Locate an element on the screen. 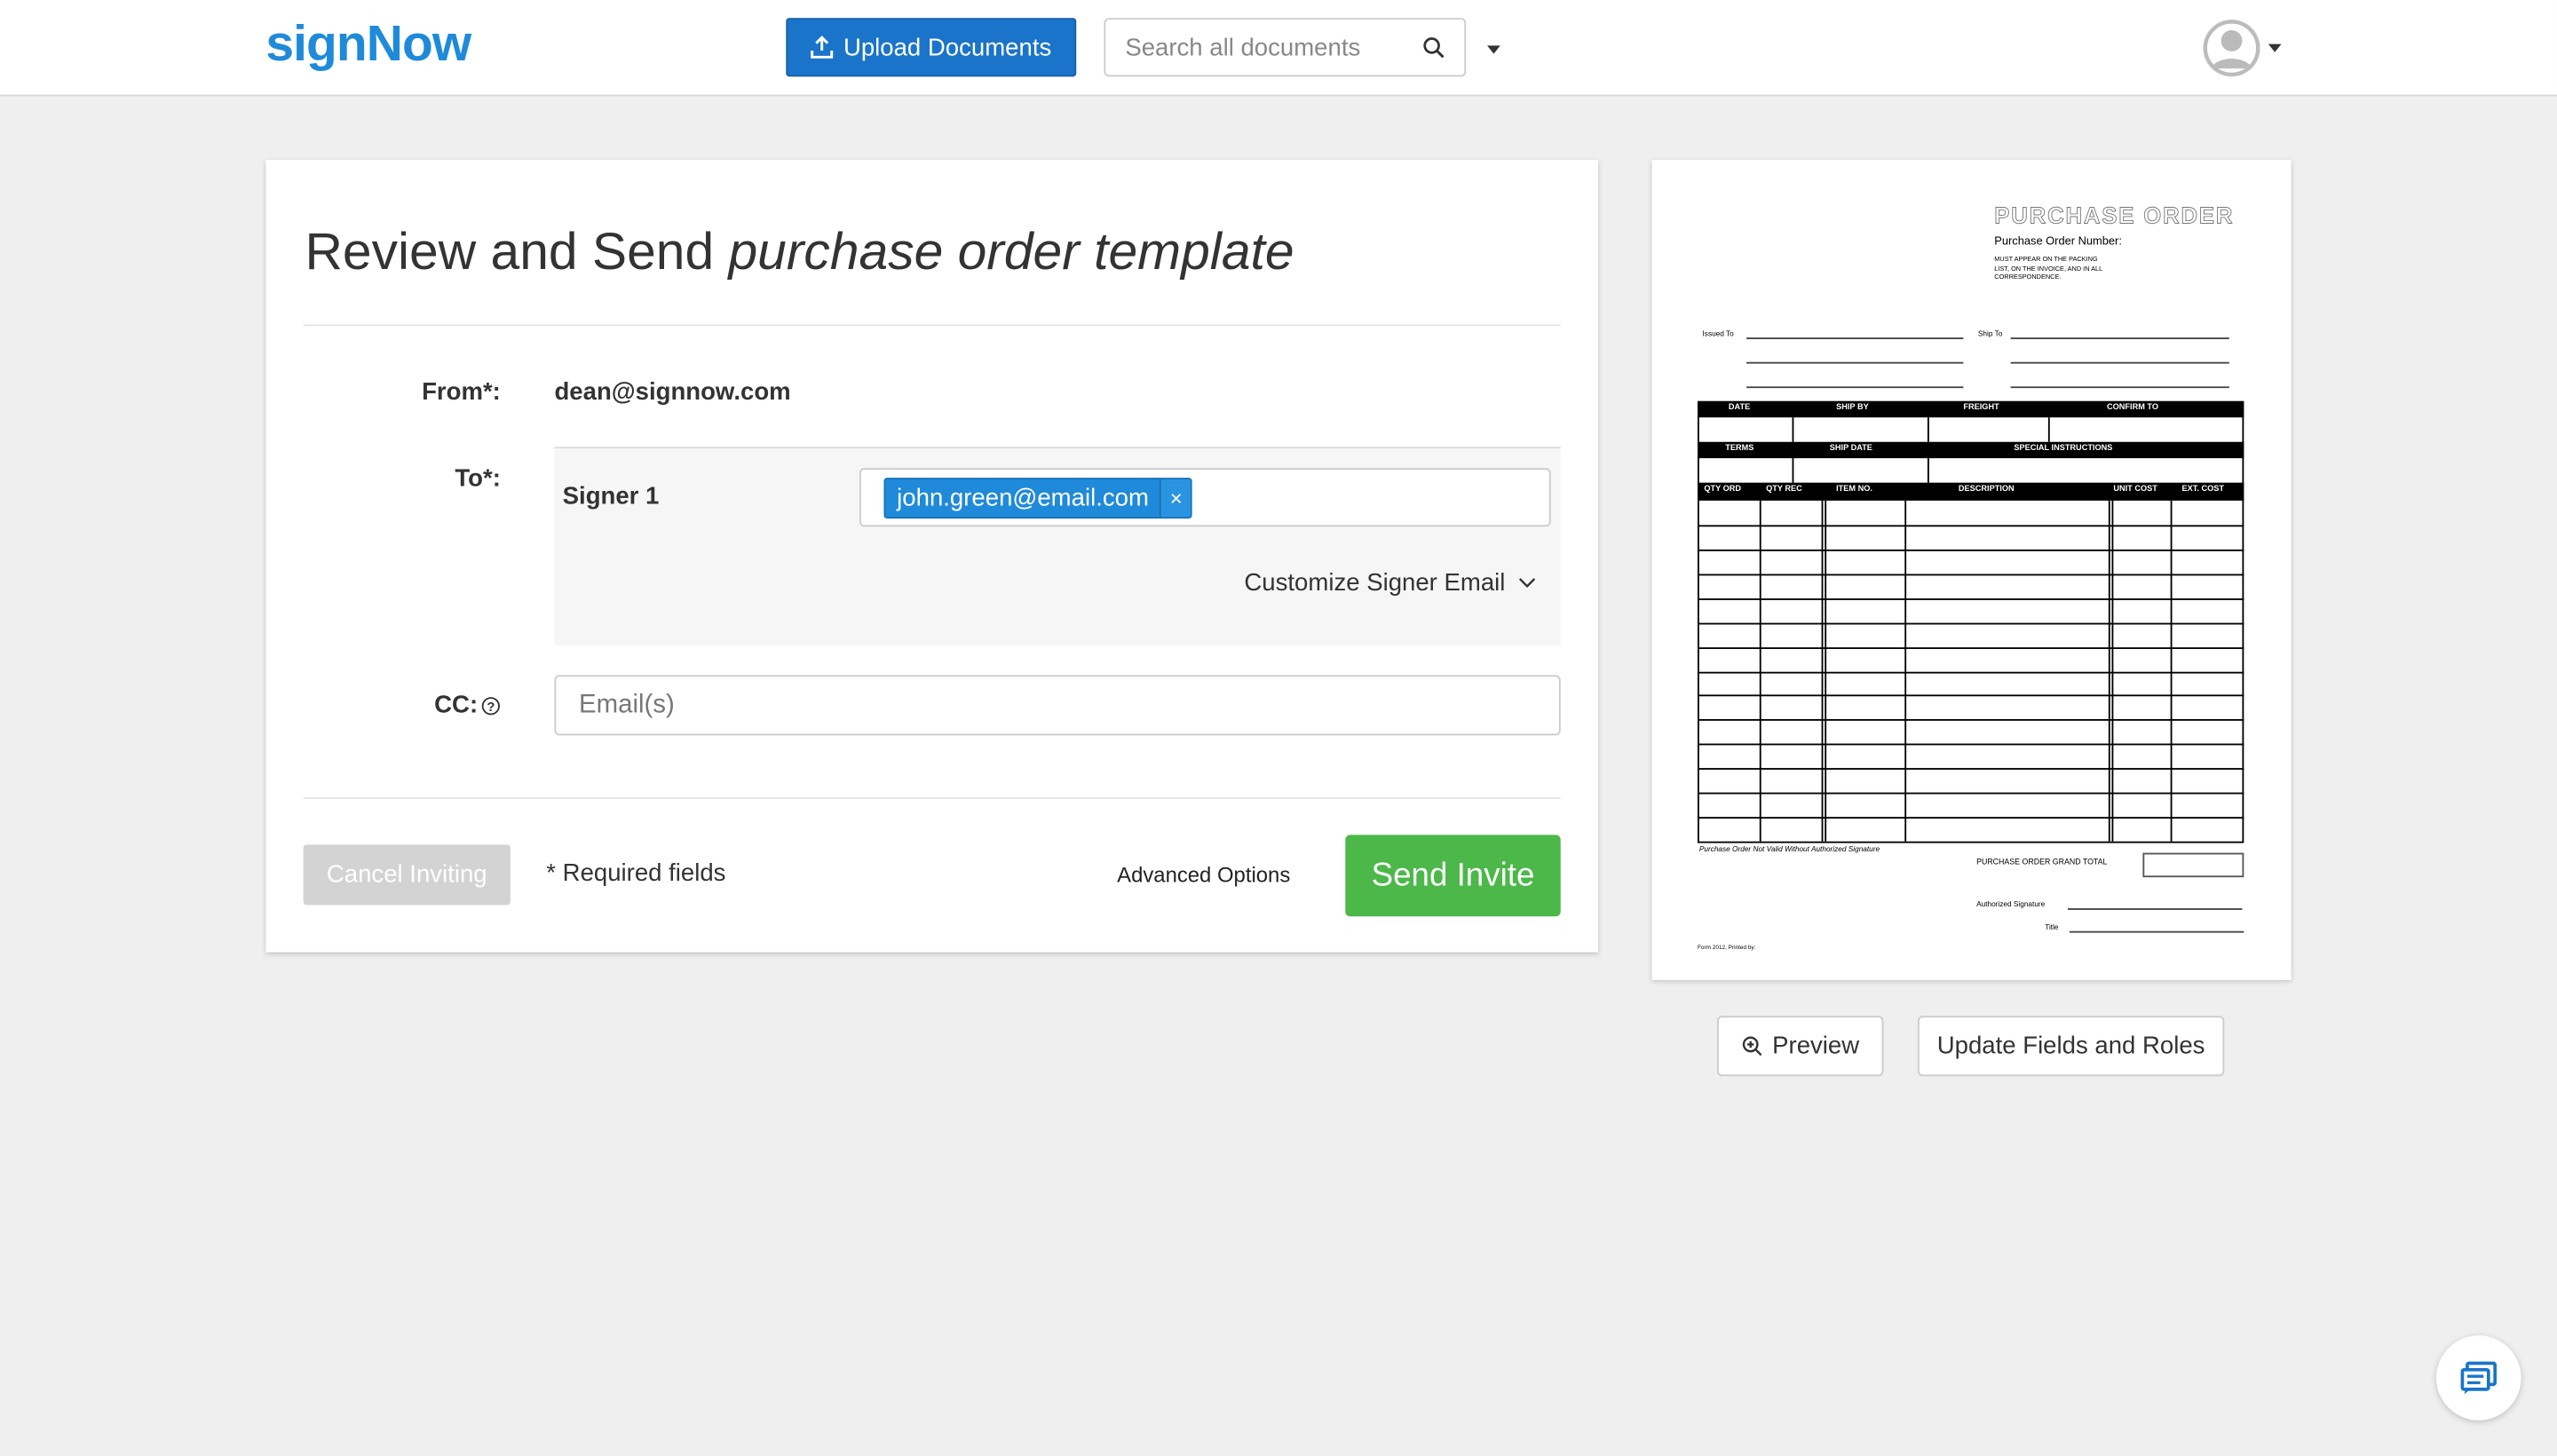 The width and height of the screenshot is (2557, 1456). chat-icon is located at coordinates (2478, 1378).